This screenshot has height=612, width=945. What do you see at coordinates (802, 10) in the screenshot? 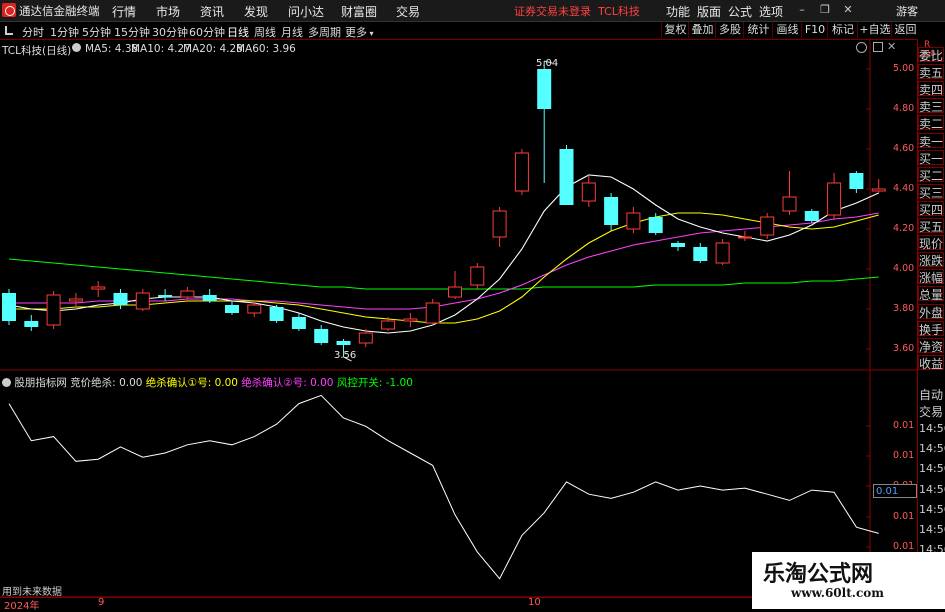
I see `minimize-icon: –` at bounding box center [802, 10].